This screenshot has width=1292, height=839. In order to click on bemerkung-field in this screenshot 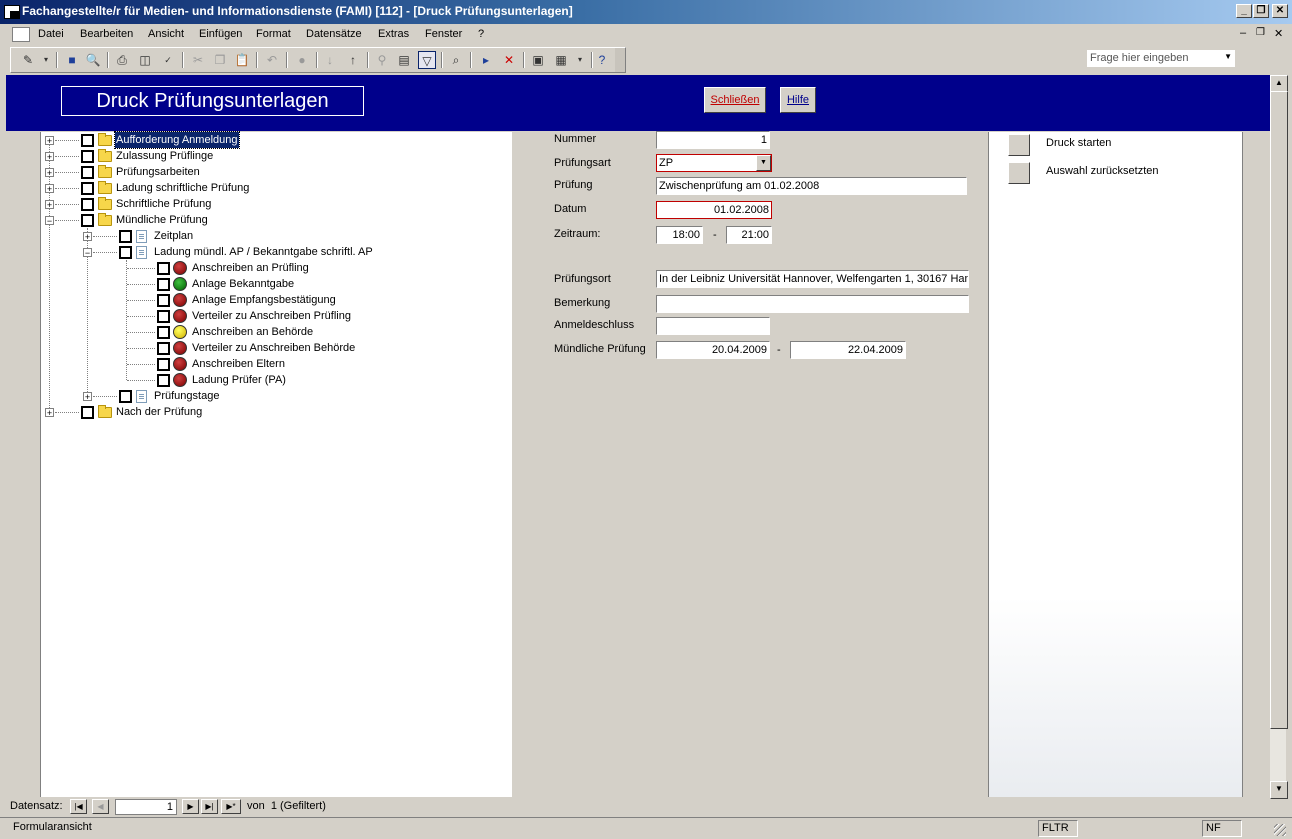, I will do `click(812, 304)`.